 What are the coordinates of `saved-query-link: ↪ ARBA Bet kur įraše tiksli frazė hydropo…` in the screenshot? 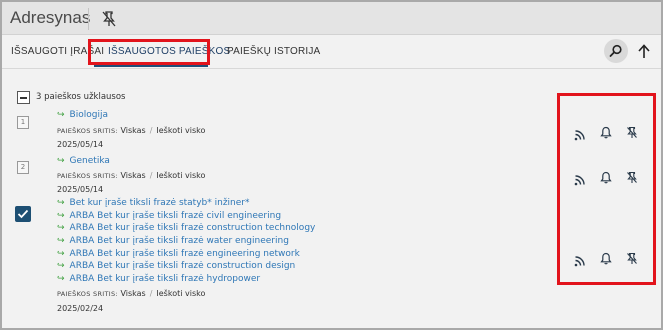 It's located at (158, 280).